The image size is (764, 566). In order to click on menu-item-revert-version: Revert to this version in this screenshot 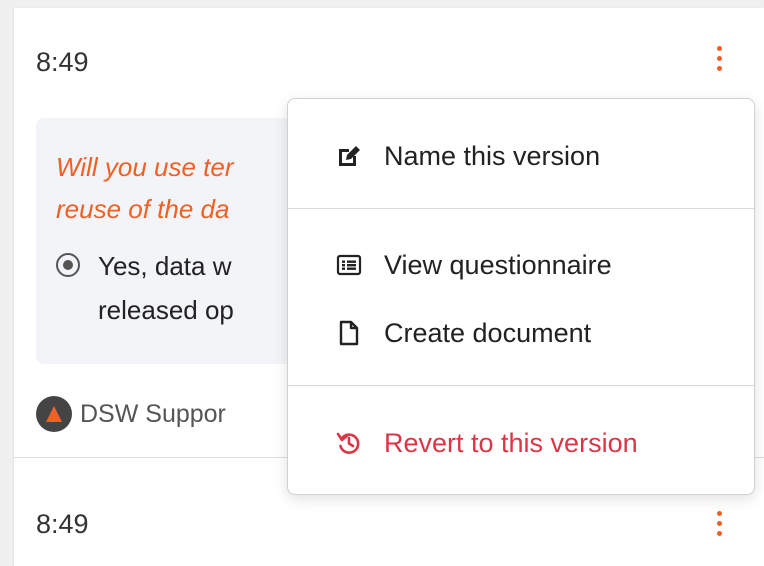, I will do `click(521, 443)`.